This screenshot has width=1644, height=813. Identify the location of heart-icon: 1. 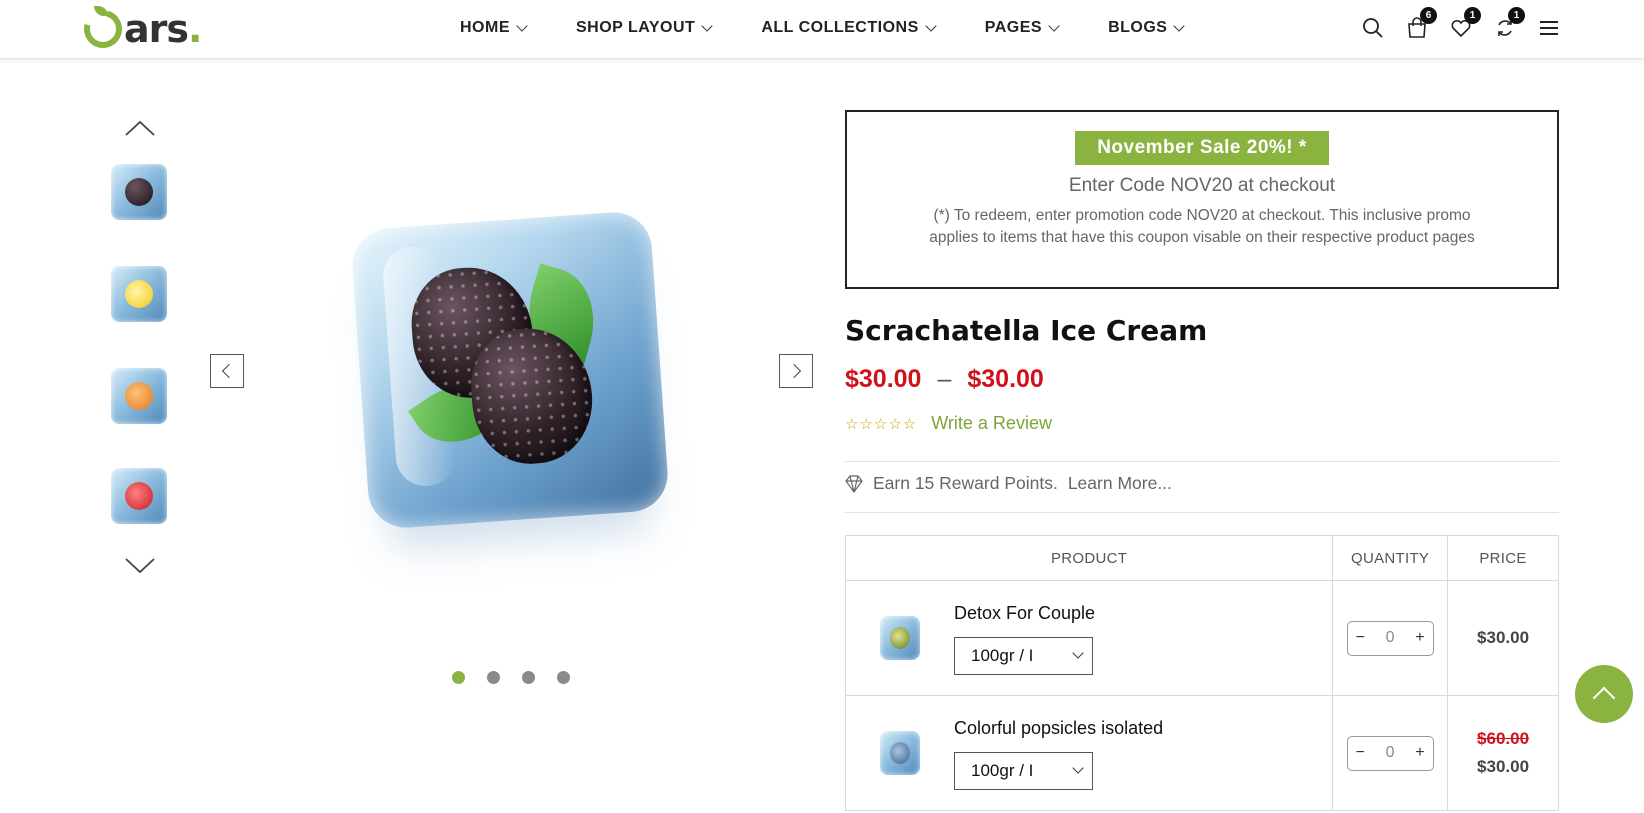
(1465, 23).